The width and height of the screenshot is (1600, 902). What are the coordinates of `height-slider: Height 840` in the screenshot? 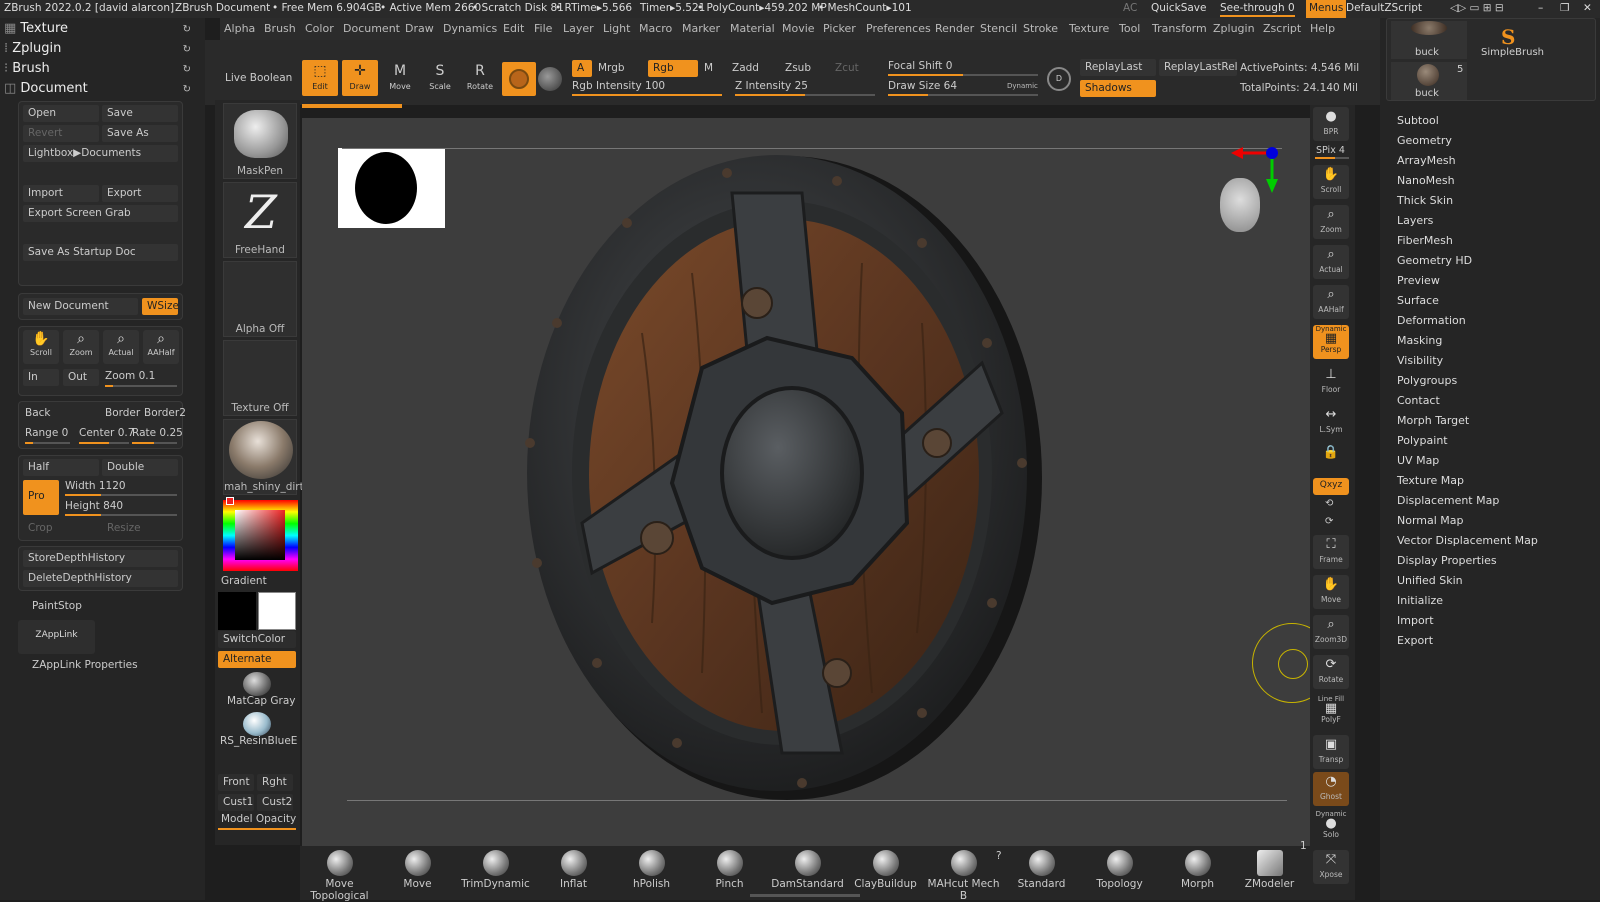 It's located at (94, 506).